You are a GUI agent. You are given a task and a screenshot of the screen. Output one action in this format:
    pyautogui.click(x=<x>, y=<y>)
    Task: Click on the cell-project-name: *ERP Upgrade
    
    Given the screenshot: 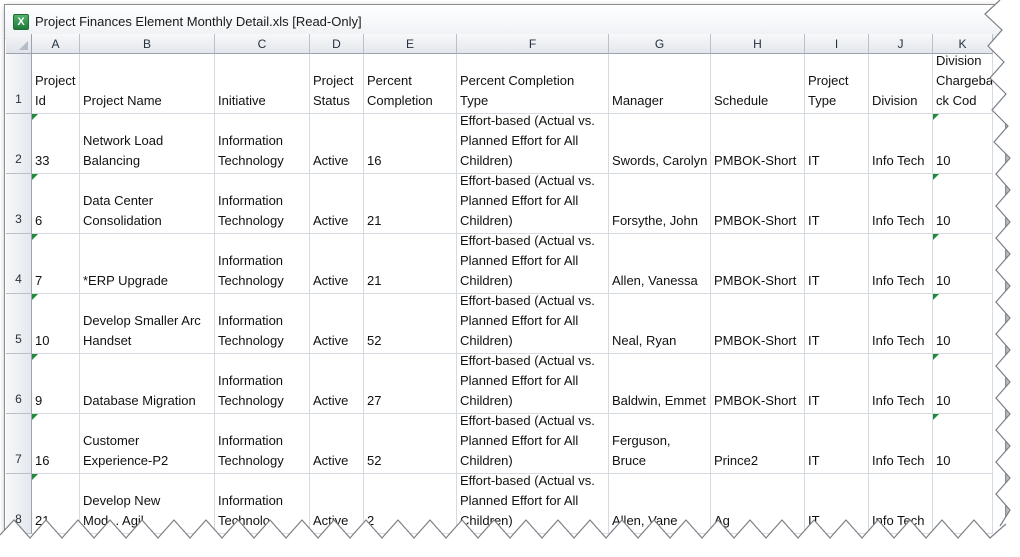 What is the action you would take?
    pyautogui.click(x=147, y=264)
    